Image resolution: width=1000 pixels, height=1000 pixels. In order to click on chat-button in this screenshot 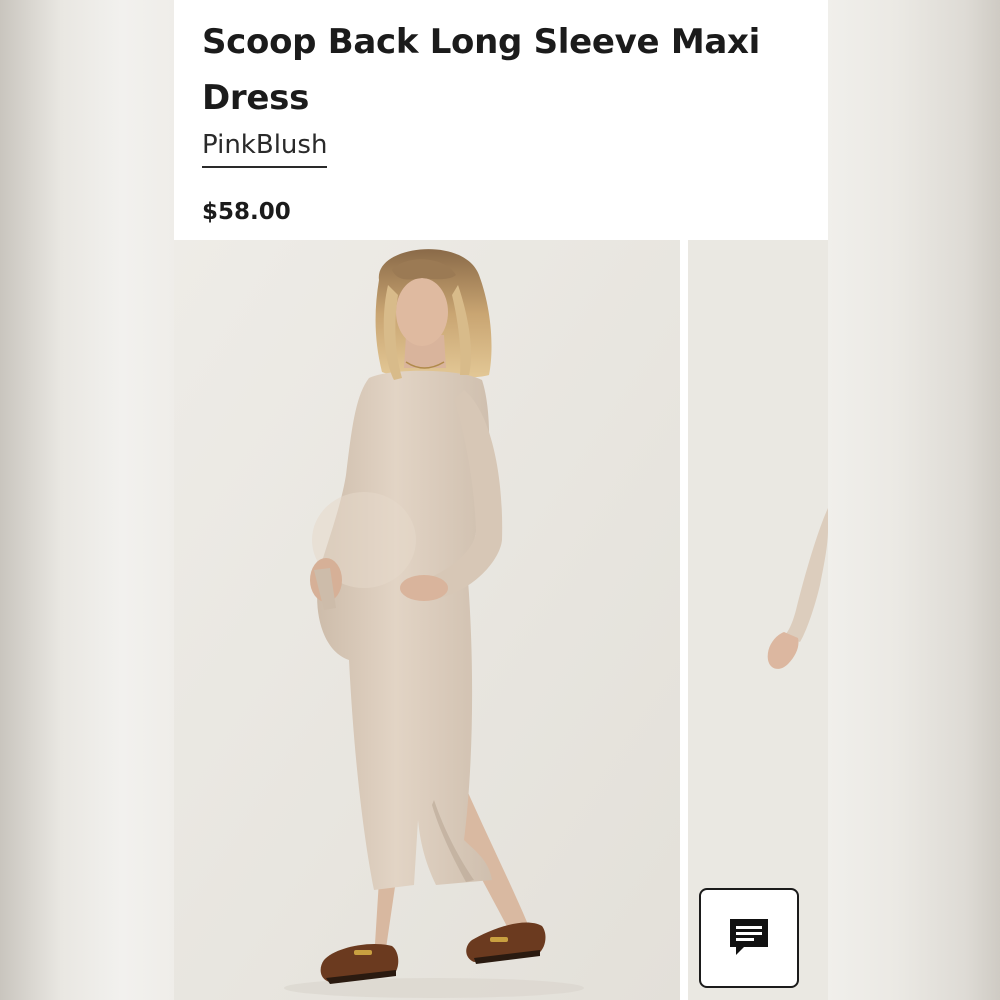, I will do `click(749, 938)`.